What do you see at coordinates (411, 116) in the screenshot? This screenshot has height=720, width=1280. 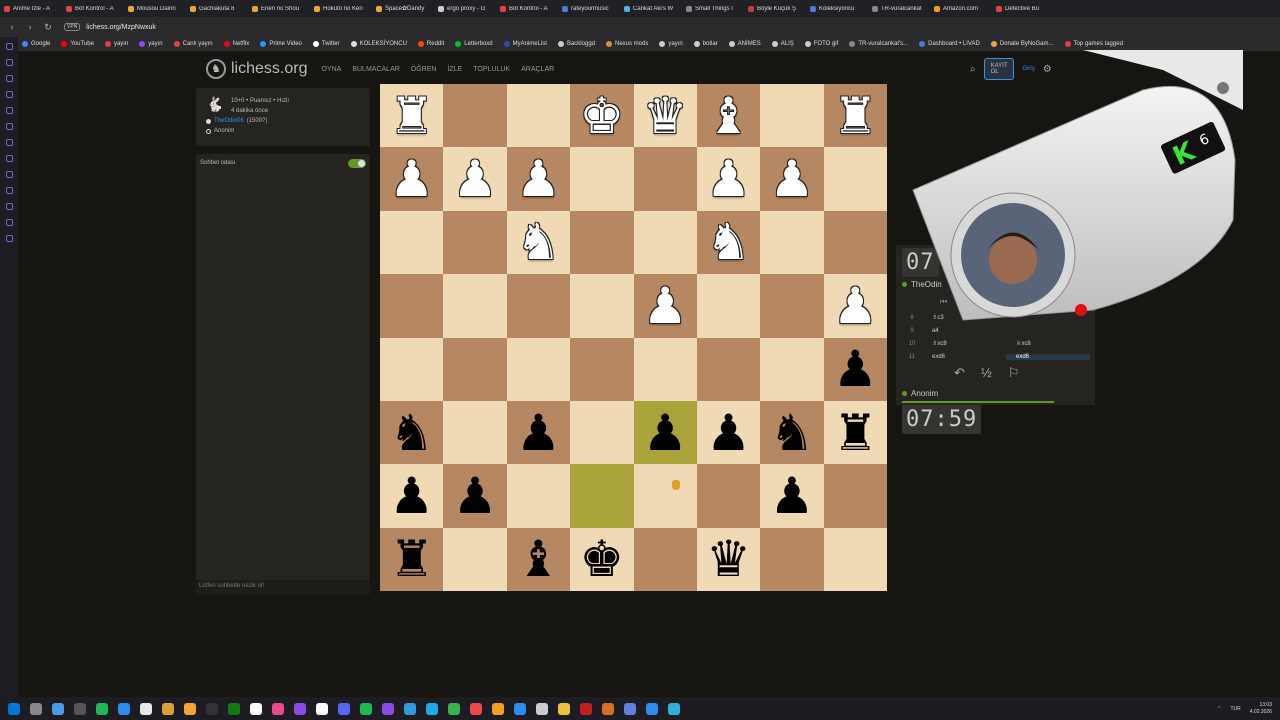 I see `white-rook-icon: ♜` at bounding box center [411, 116].